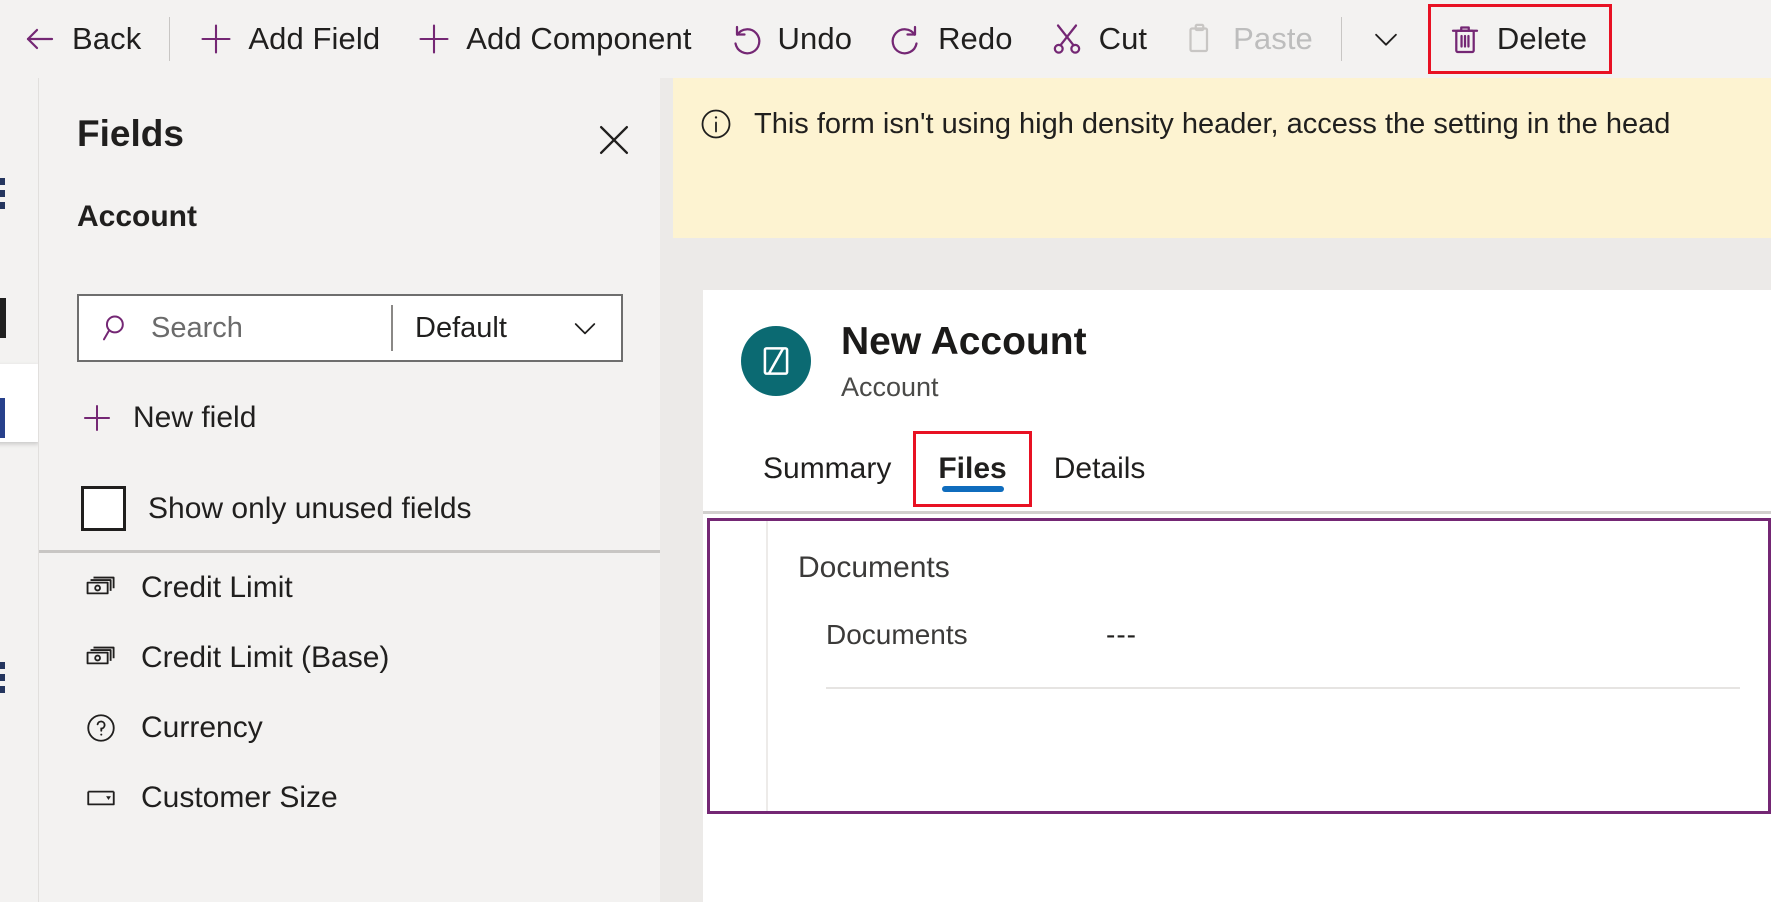  Describe the element at coordinates (975, 38) in the screenshot. I see `redo-button-label: Redo` at that location.